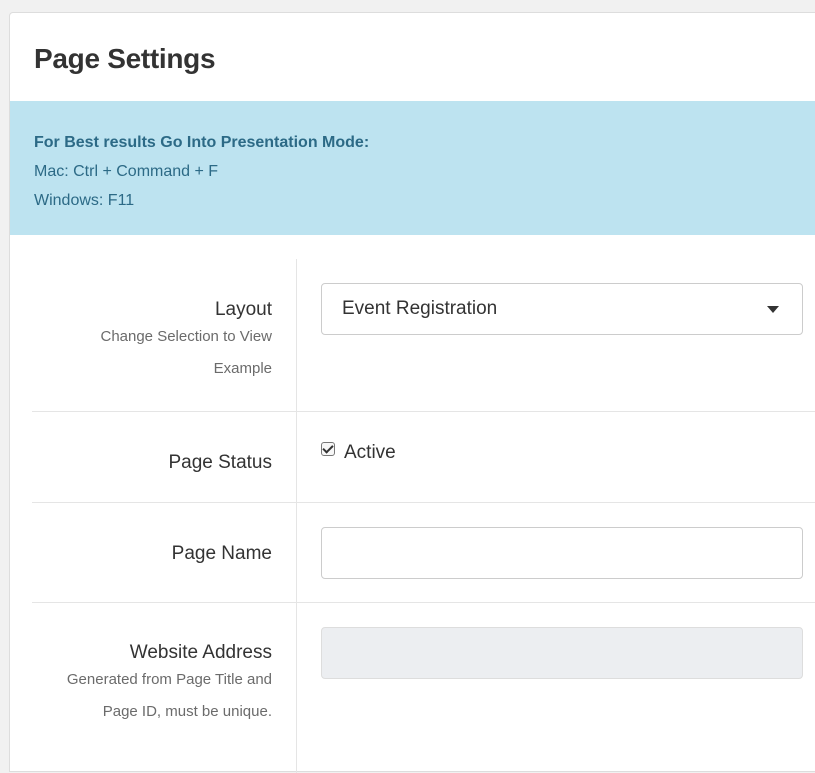 The width and height of the screenshot is (815, 773). What do you see at coordinates (562, 653) in the screenshot?
I see `website-address-input` at bounding box center [562, 653].